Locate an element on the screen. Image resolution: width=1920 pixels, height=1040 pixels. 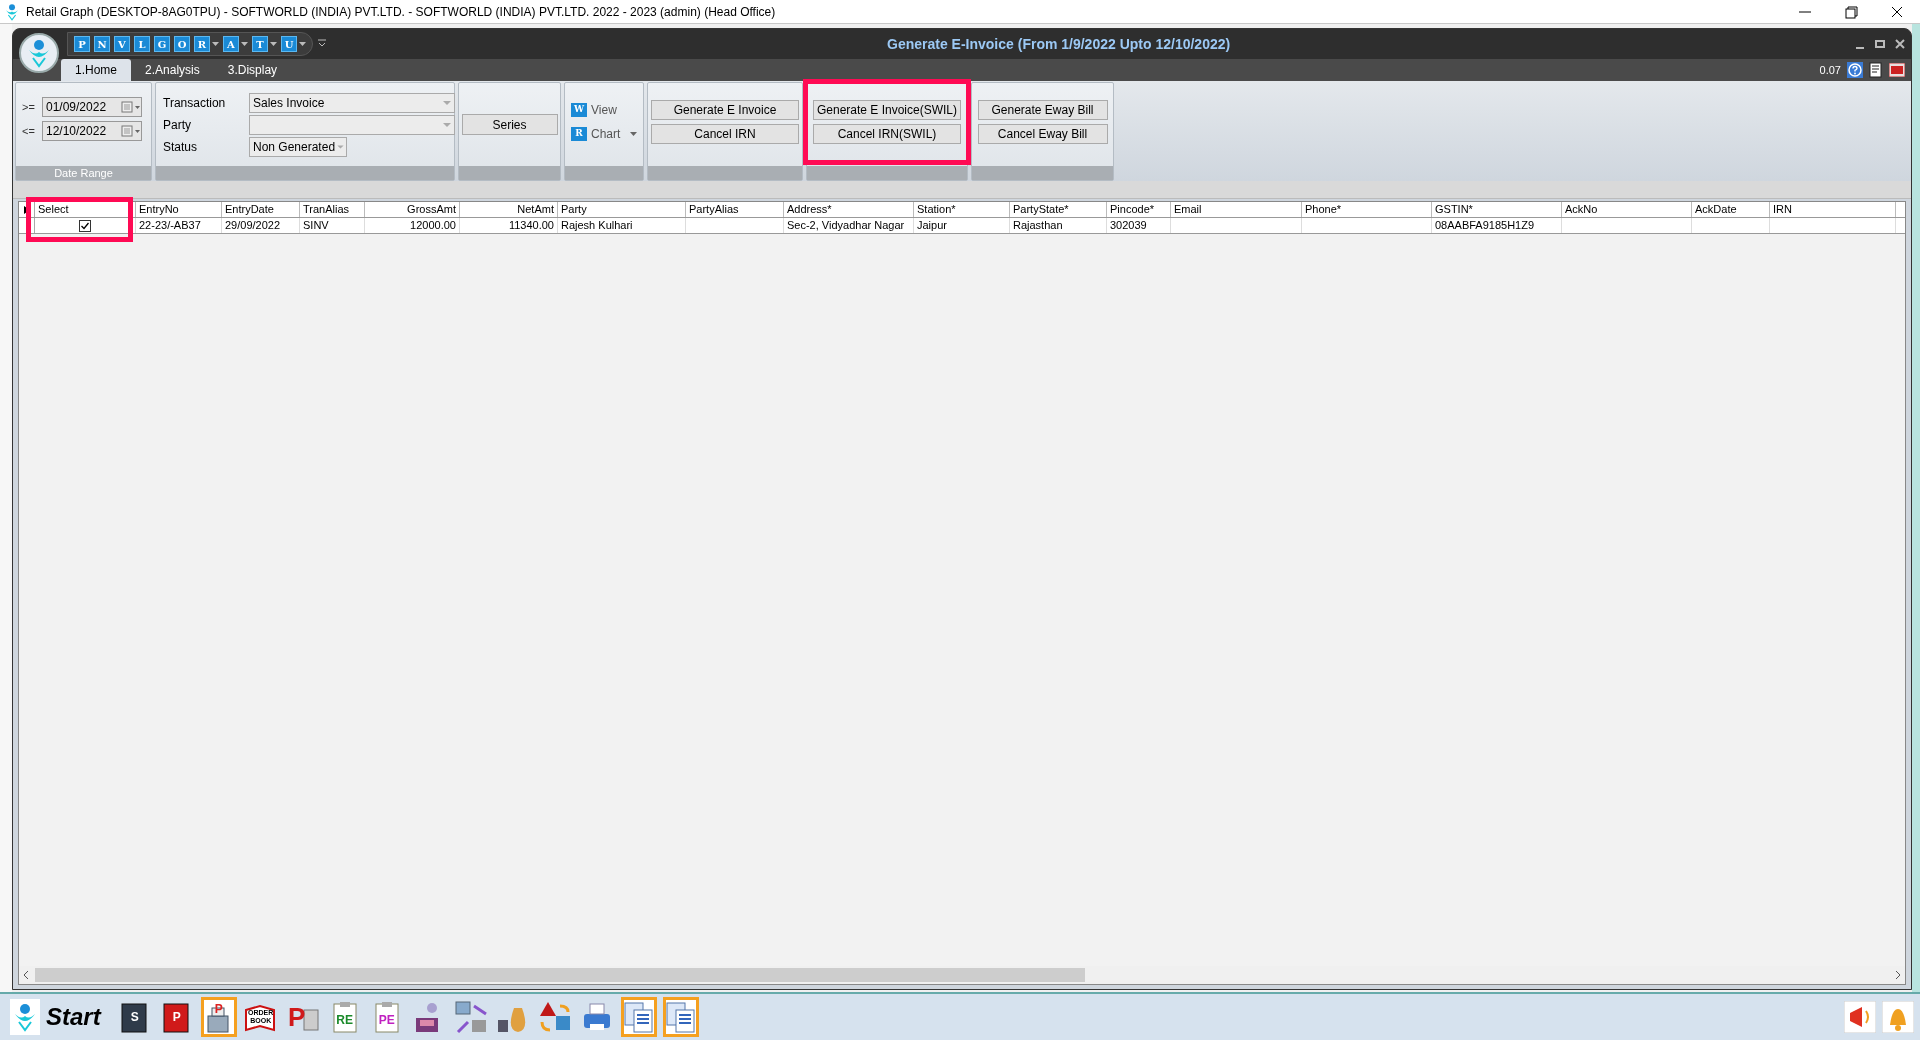
quick-access-button: L is located at coordinates (142, 44).